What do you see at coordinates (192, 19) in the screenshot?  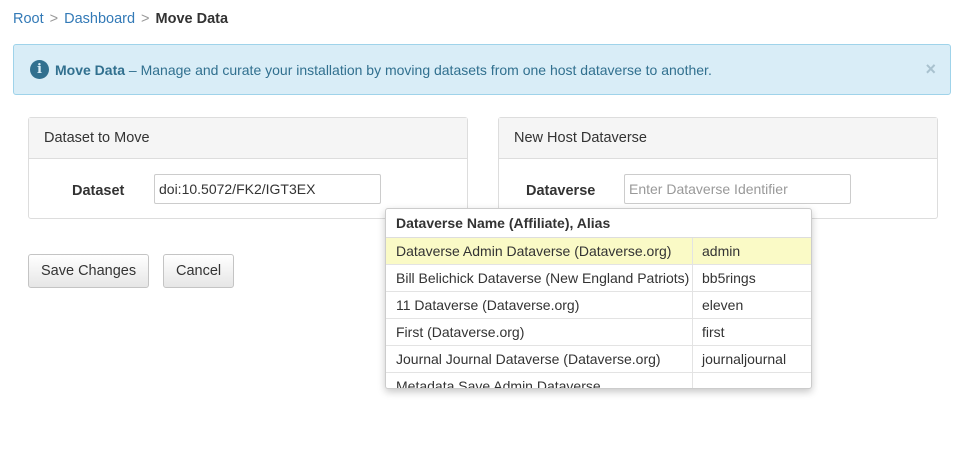 I see `breadcrumb-current: Move Data` at bounding box center [192, 19].